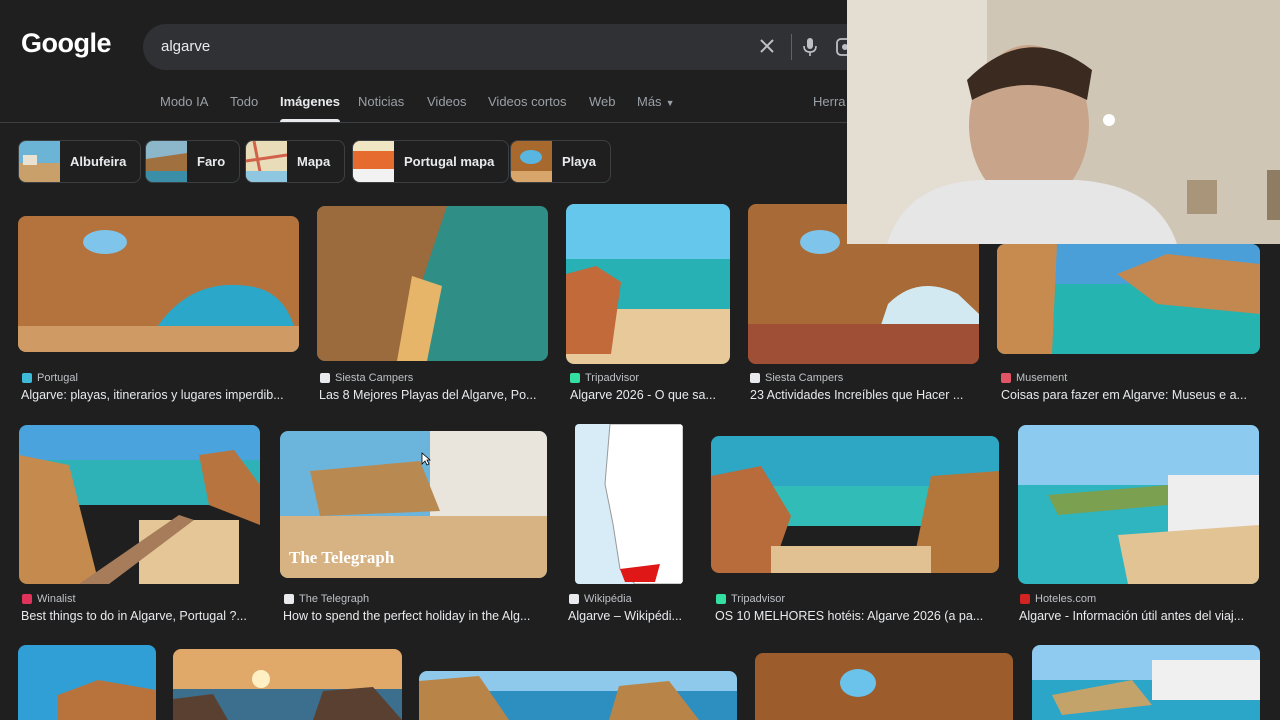 Image resolution: width=1280 pixels, height=720 pixels. I want to click on chip-albufeira: Albufeira, so click(80, 161).